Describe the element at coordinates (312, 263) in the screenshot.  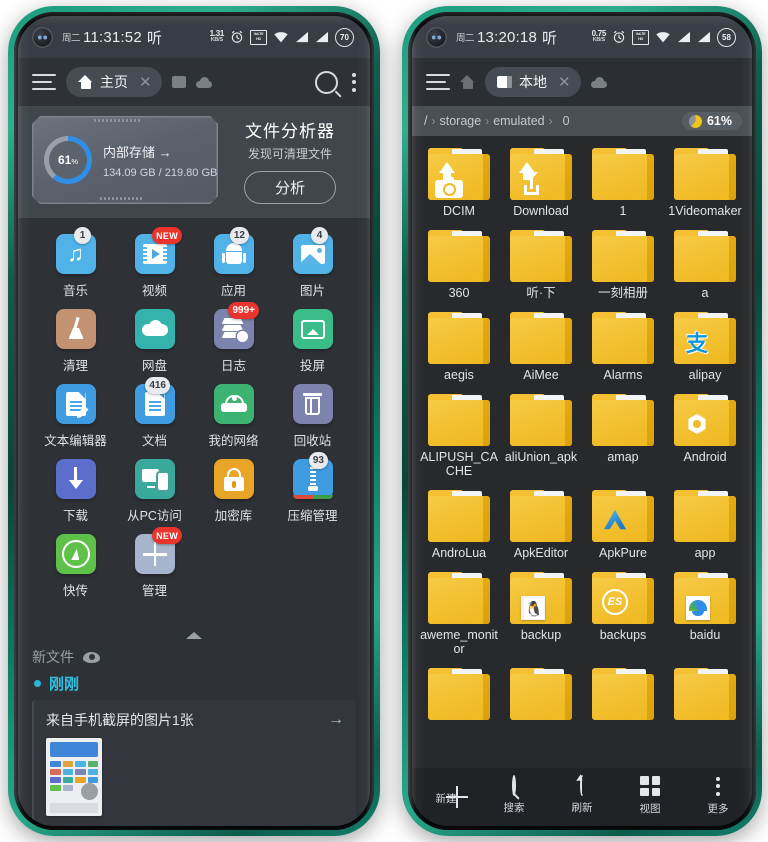
I see `app-item-picture-icon: 4 图片` at that location.